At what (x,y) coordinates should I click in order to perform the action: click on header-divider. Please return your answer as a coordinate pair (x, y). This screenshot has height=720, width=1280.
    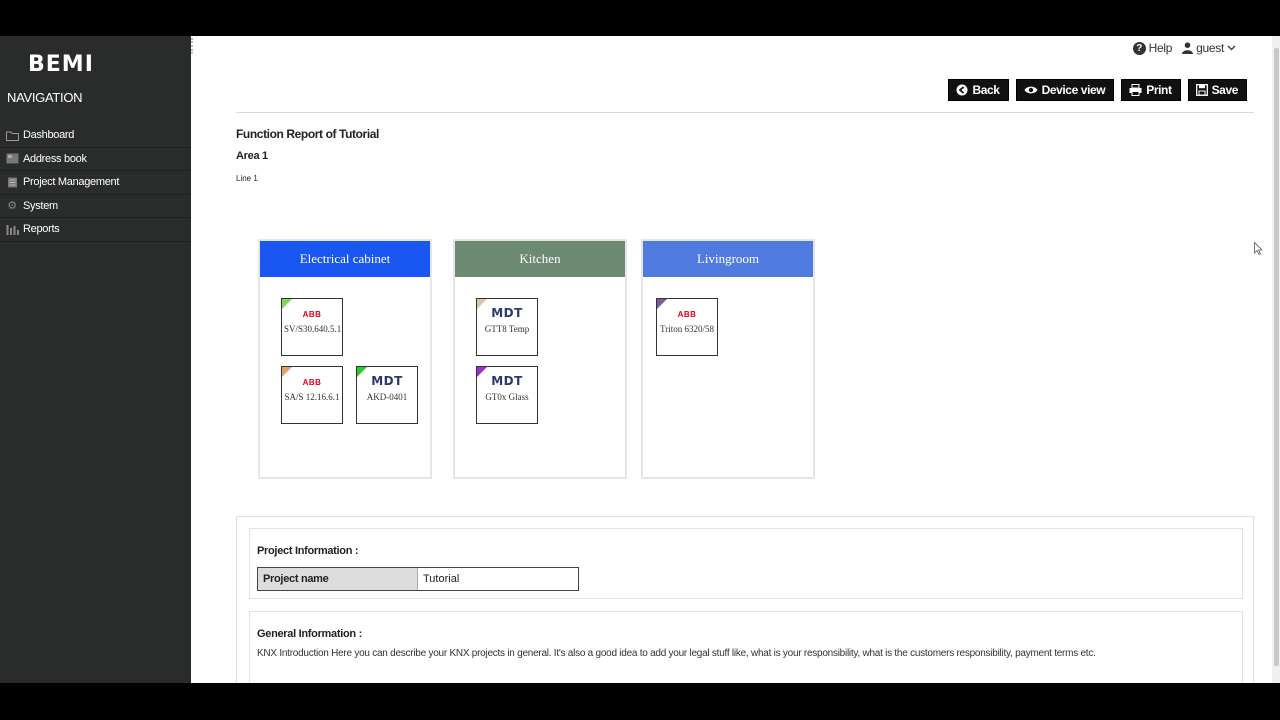
    Looking at the image, I should click on (745, 112).